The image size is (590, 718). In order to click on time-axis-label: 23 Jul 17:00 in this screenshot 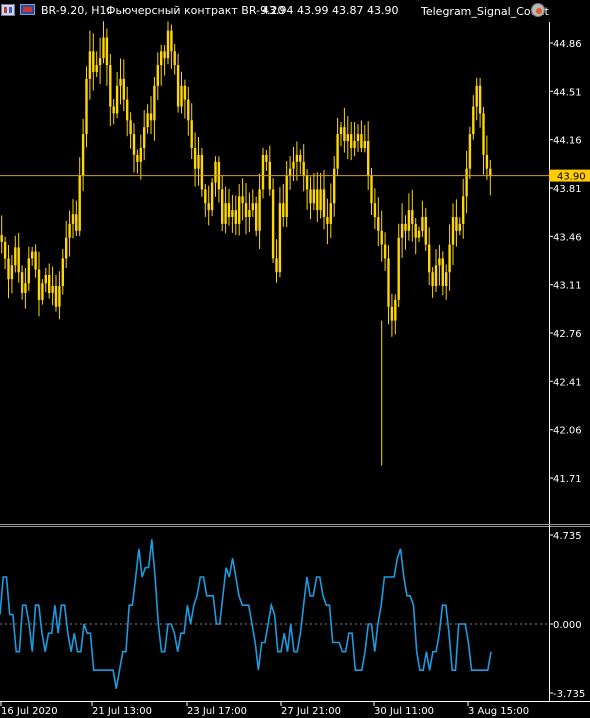, I will do `click(217, 711)`.